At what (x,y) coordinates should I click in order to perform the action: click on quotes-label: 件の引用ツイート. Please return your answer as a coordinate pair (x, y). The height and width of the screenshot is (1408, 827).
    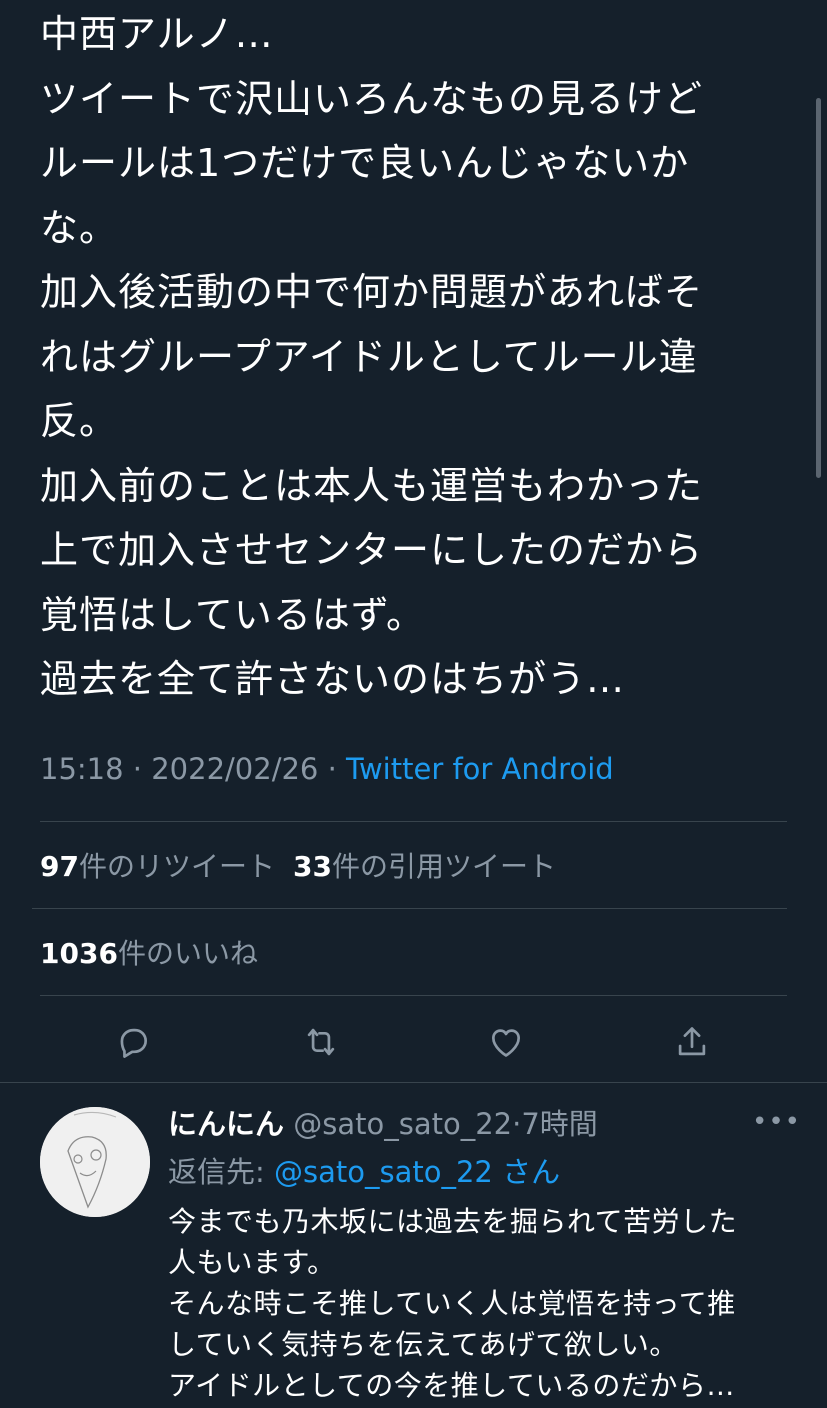
    Looking at the image, I should click on (443, 866).